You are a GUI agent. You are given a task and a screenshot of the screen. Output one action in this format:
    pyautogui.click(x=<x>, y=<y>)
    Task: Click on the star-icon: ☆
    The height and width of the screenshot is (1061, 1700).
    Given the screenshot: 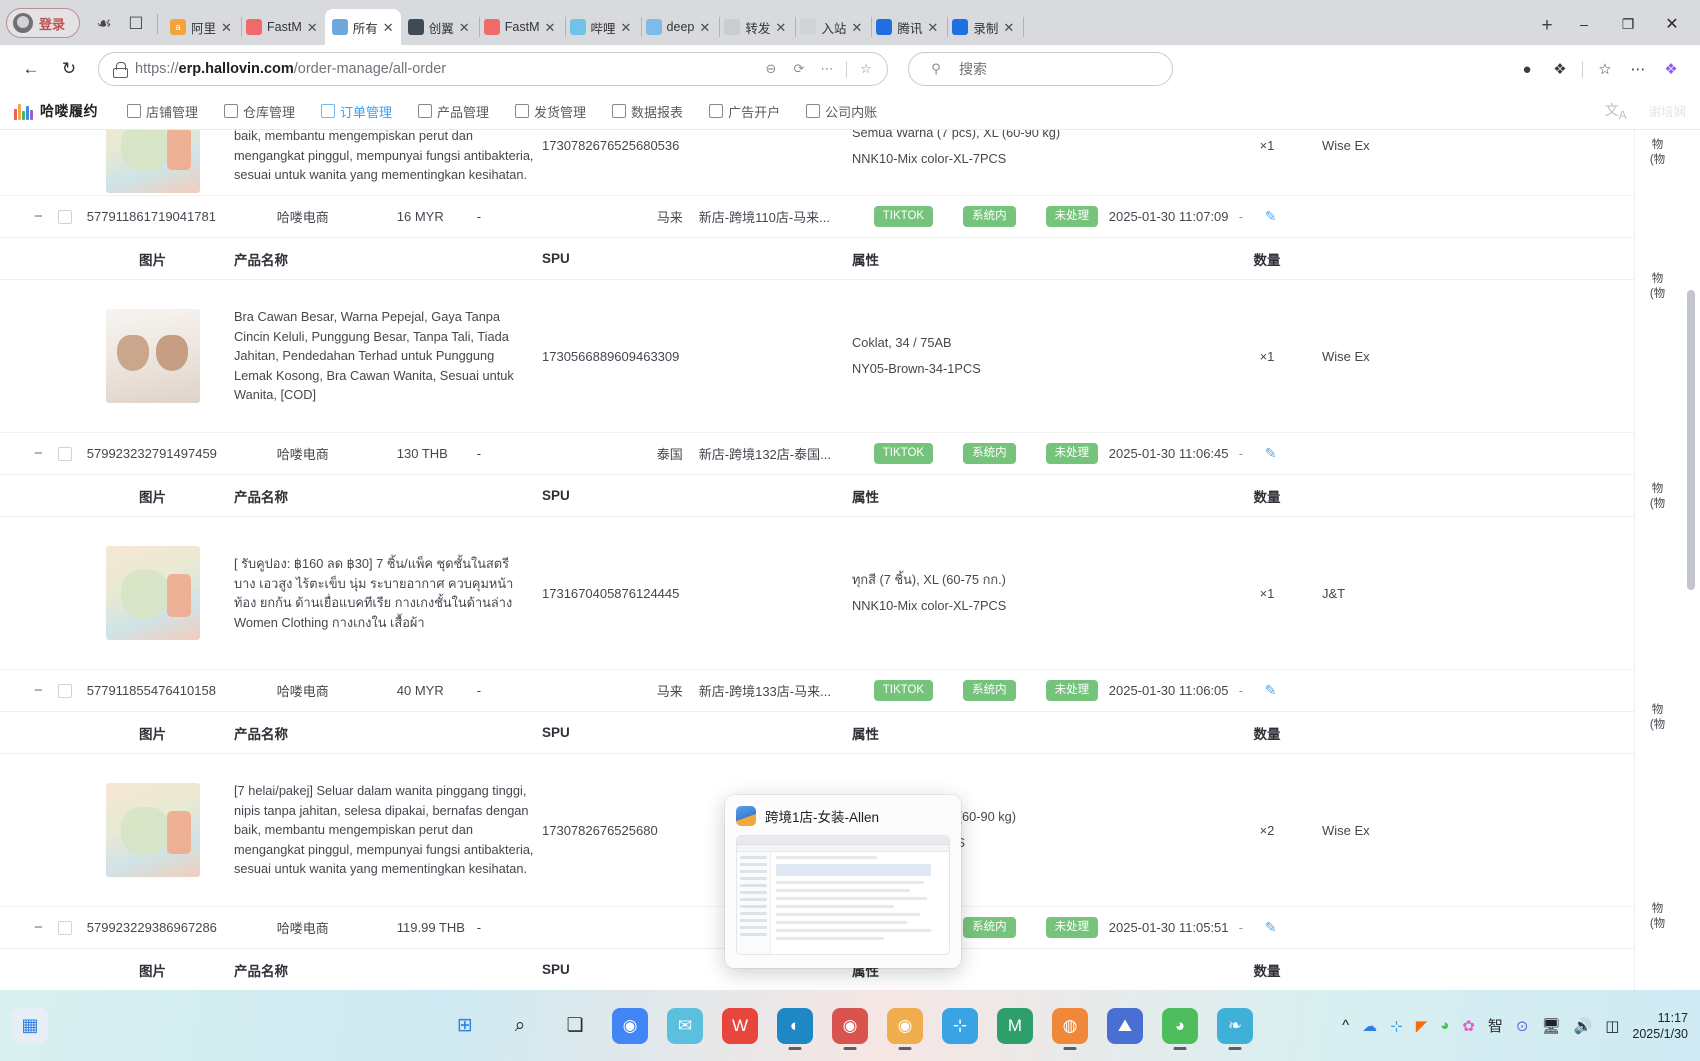 What is the action you would take?
    pyautogui.click(x=866, y=69)
    